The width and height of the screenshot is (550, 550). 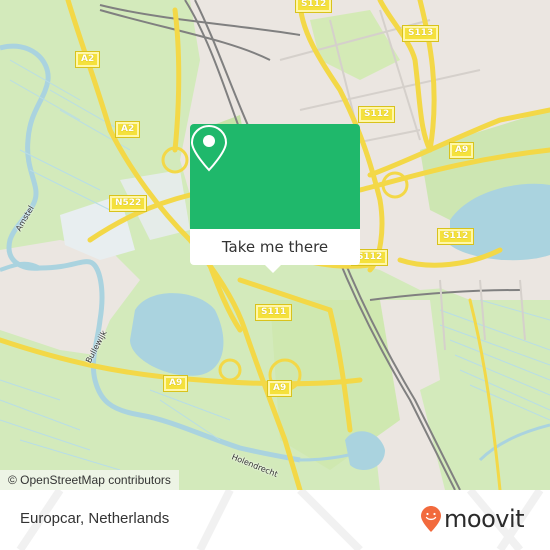 What do you see at coordinates (275, 176) in the screenshot?
I see `popup-header` at bounding box center [275, 176].